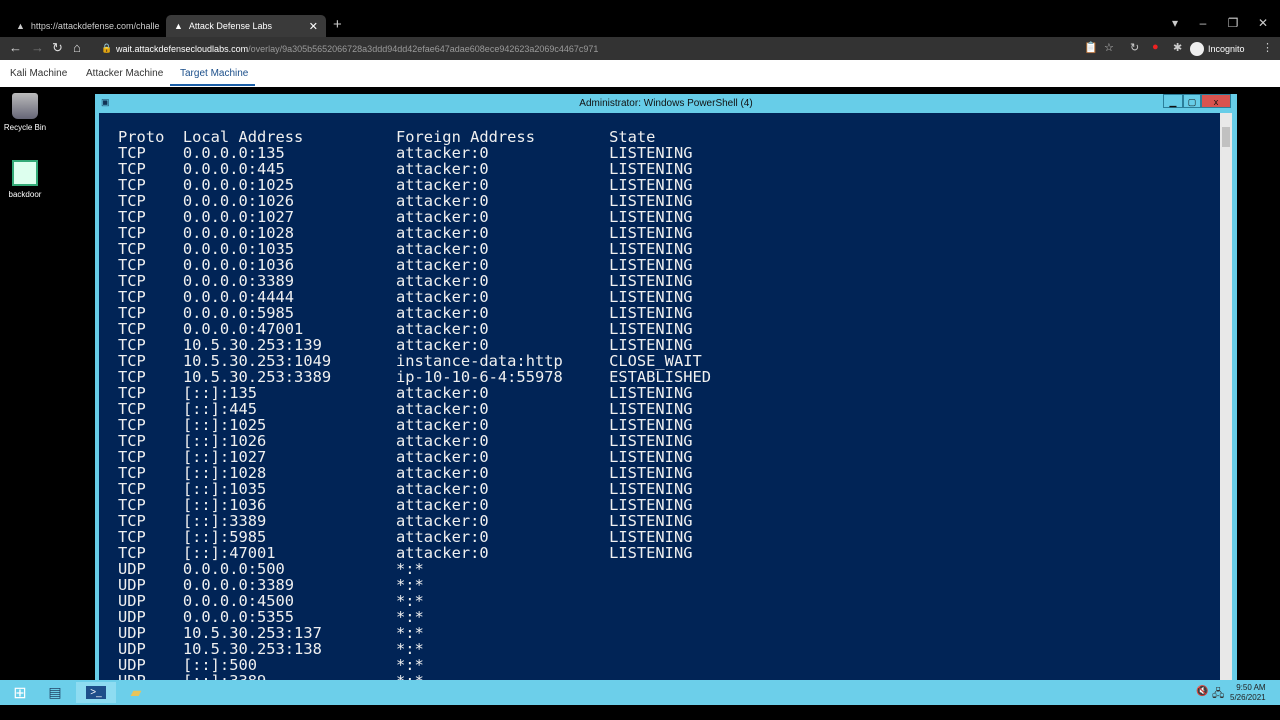  What do you see at coordinates (1173, 101) in the screenshot?
I see `window-minimize-button: ▁` at bounding box center [1173, 101].